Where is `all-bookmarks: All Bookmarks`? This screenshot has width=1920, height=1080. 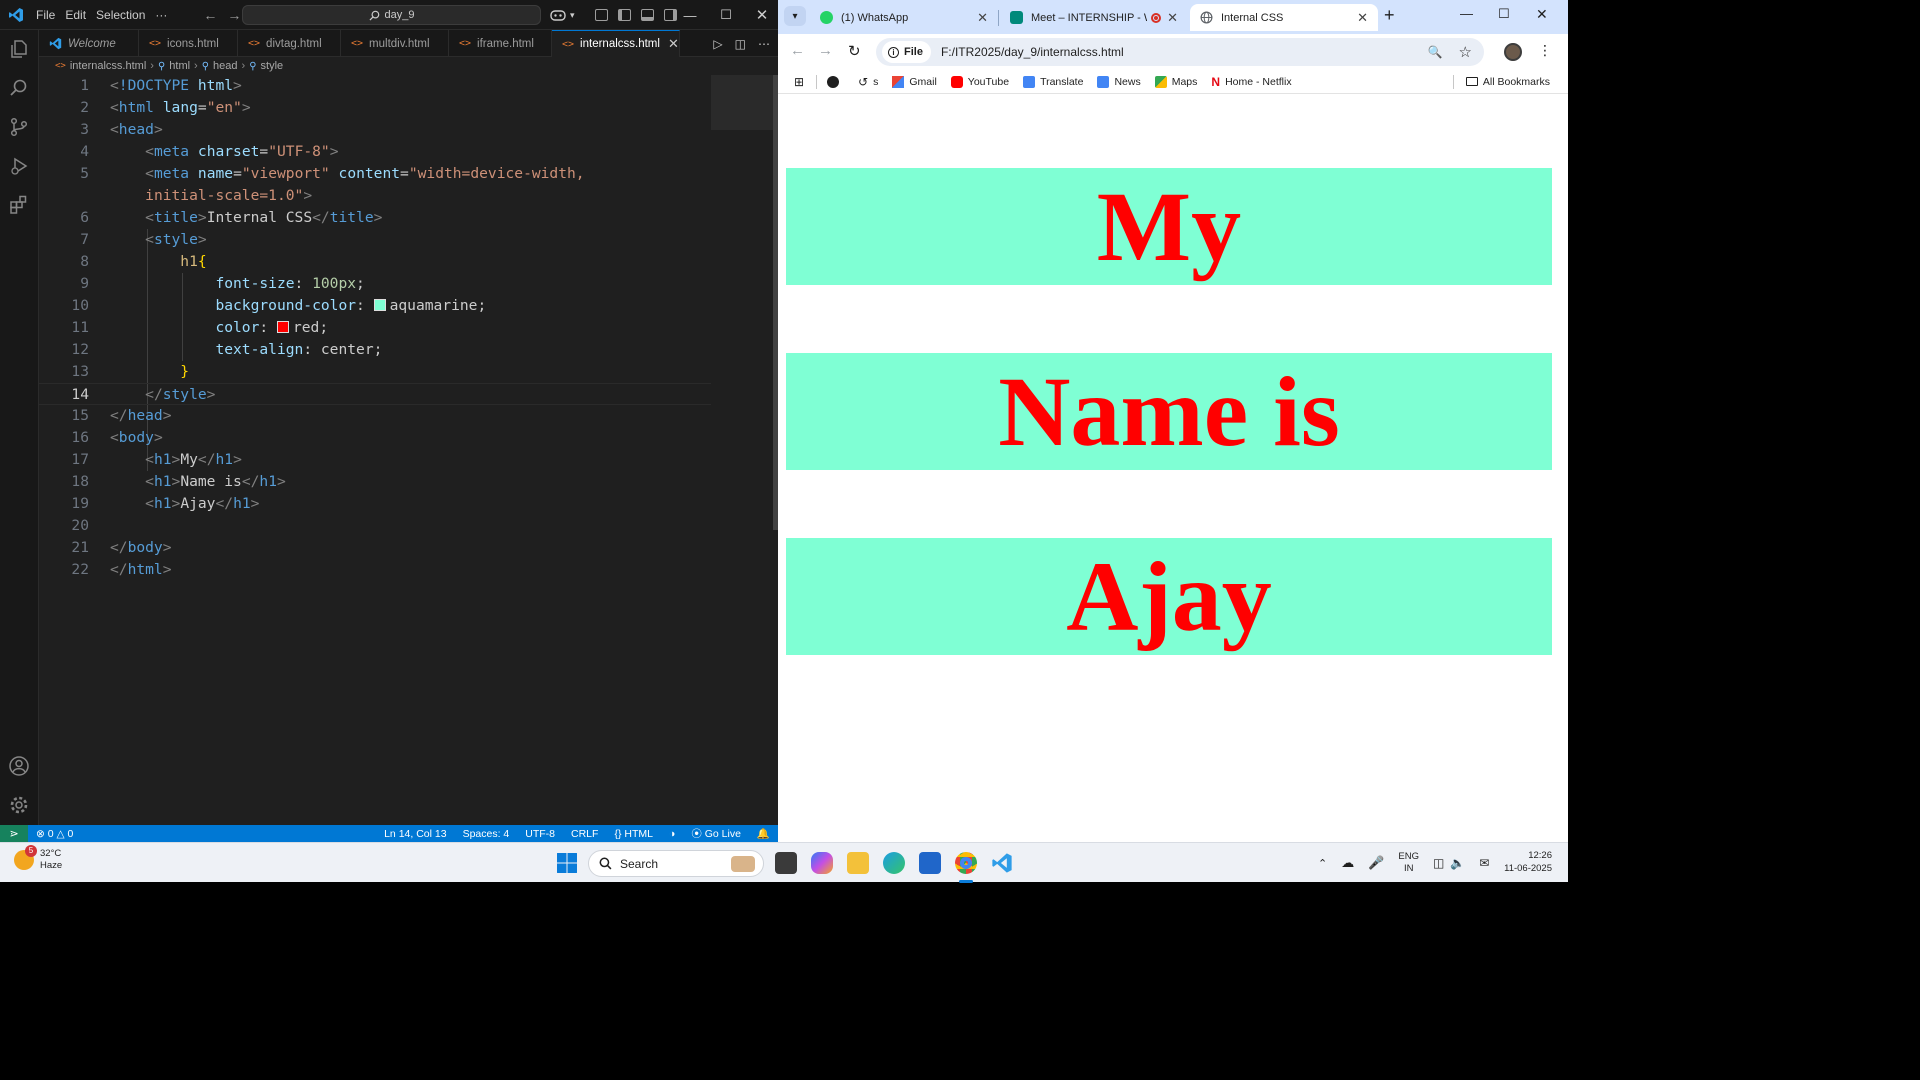
all-bookmarks: All Bookmarks is located at coordinates (1507, 82).